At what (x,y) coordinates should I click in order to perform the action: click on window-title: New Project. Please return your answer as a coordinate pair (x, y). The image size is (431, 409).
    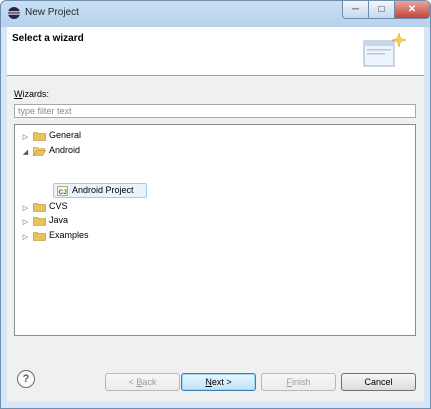
    Looking at the image, I should click on (52, 12).